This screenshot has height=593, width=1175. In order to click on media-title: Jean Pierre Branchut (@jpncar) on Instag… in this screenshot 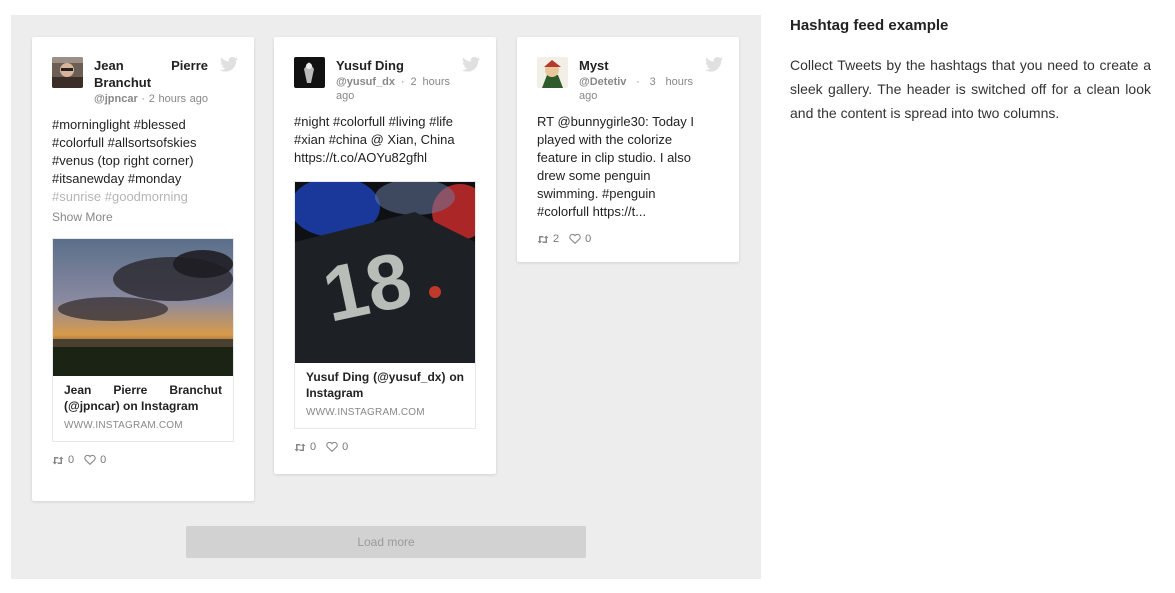, I will do `click(143, 395)`.